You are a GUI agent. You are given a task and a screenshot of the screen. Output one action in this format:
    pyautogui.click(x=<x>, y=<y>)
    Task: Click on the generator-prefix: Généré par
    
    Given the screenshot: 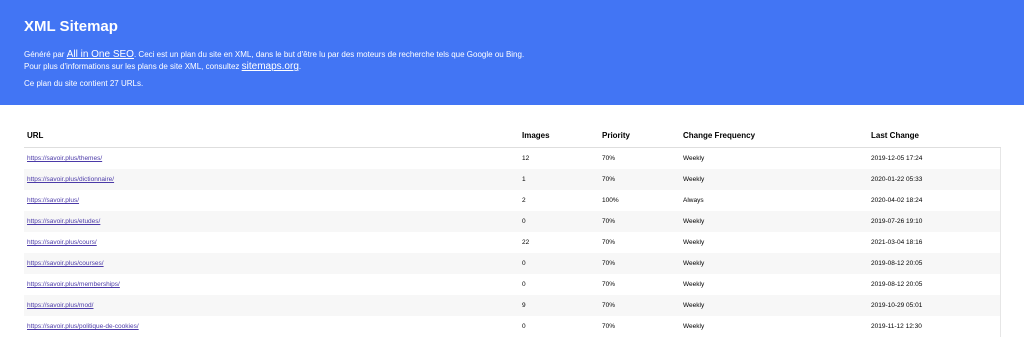 What is the action you would take?
    pyautogui.click(x=45, y=54)
    